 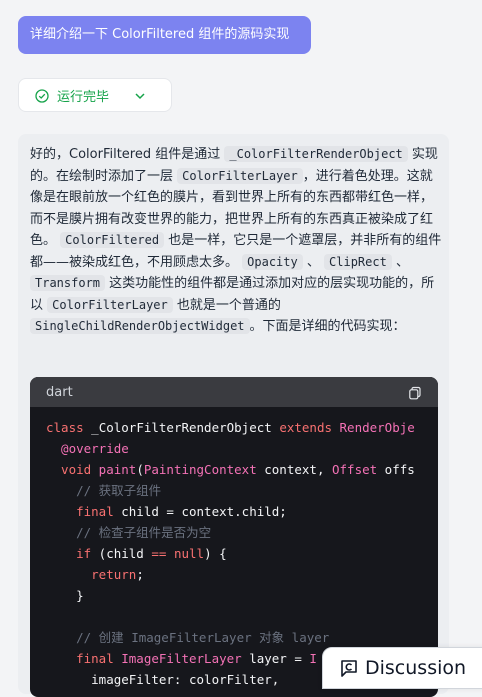 I want to click on code-block-header: dart, so click(x=234, y=392).